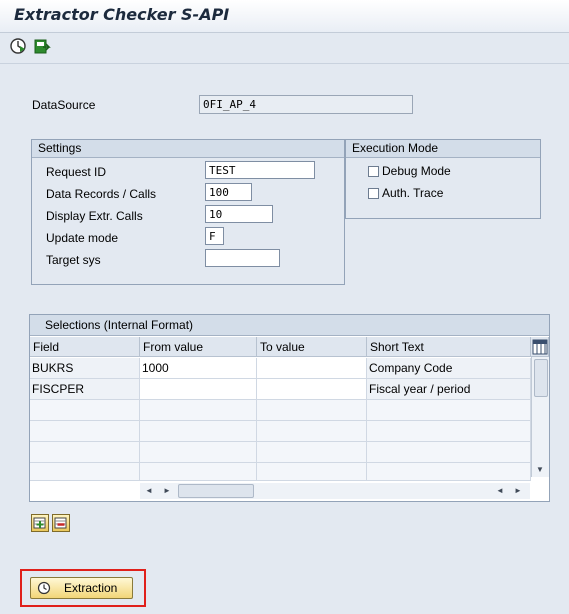 The height and width of the screenshot is (614, 569). Describe the element at coordinates (416, 171) in the screenshot. I see `debug-mode-label: Debug Mode` at that location.